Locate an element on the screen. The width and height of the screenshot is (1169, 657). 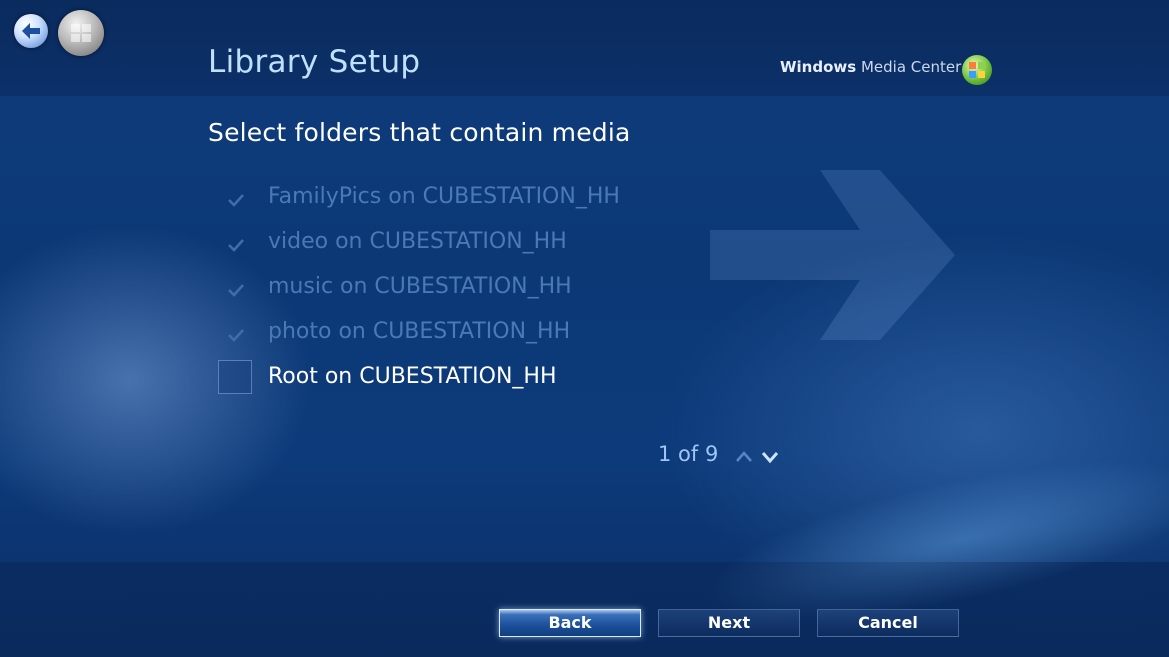
start-button is located at coordinates (81, 33).